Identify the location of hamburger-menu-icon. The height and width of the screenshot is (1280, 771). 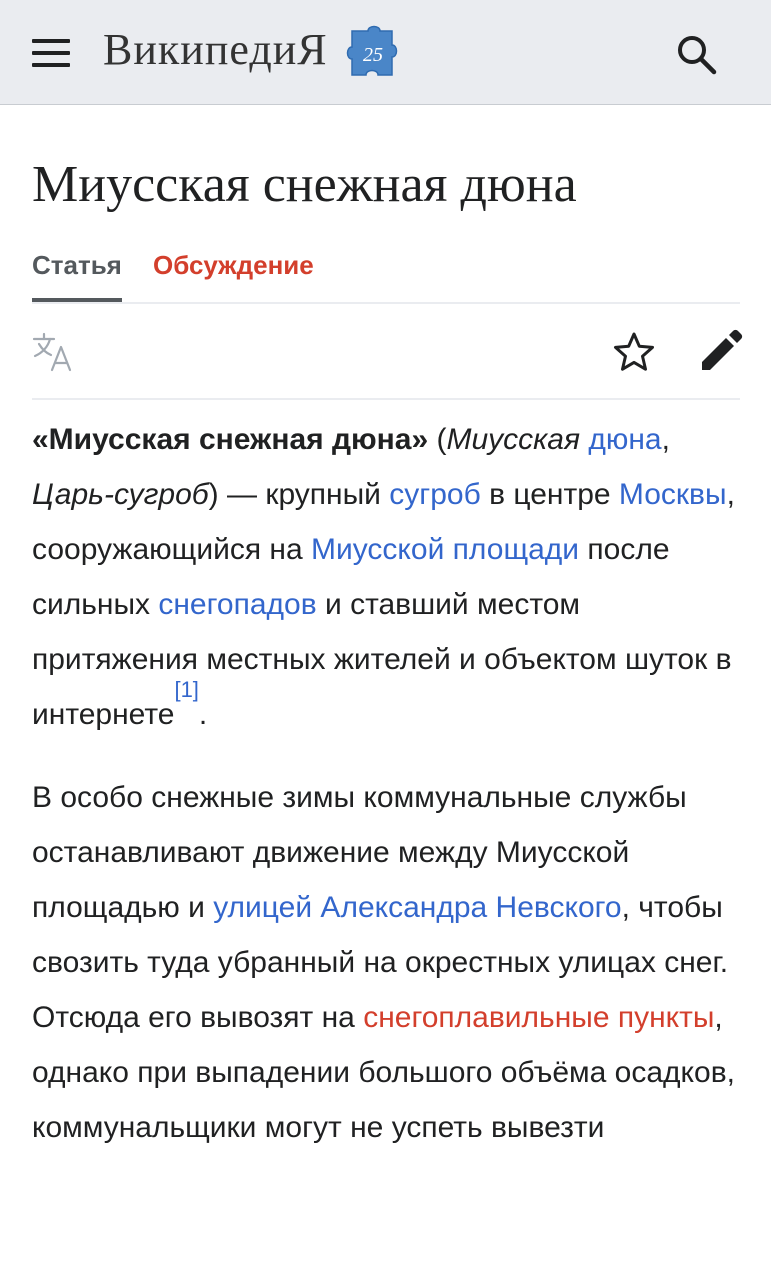
(52, 53).